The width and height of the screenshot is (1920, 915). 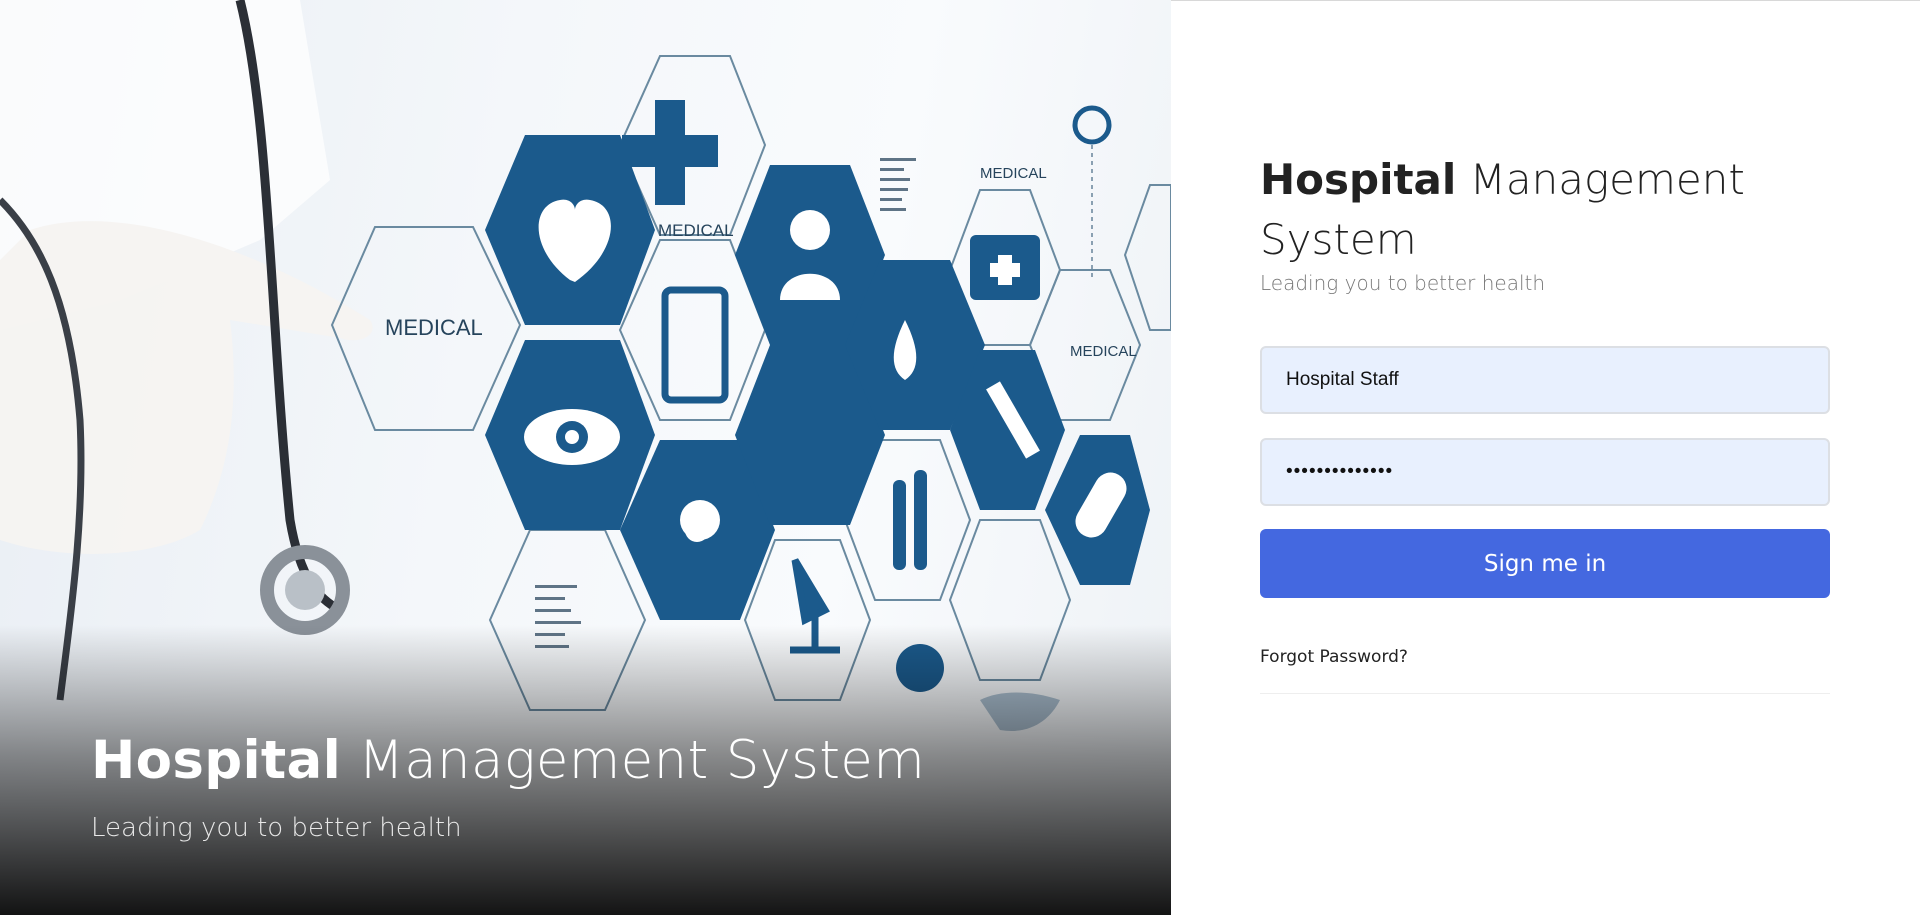 What do you see at coordinates (1545, 563) in the screenshot?
I see `sign-in-button: Sign me in` at bounding box center [1545, 563].